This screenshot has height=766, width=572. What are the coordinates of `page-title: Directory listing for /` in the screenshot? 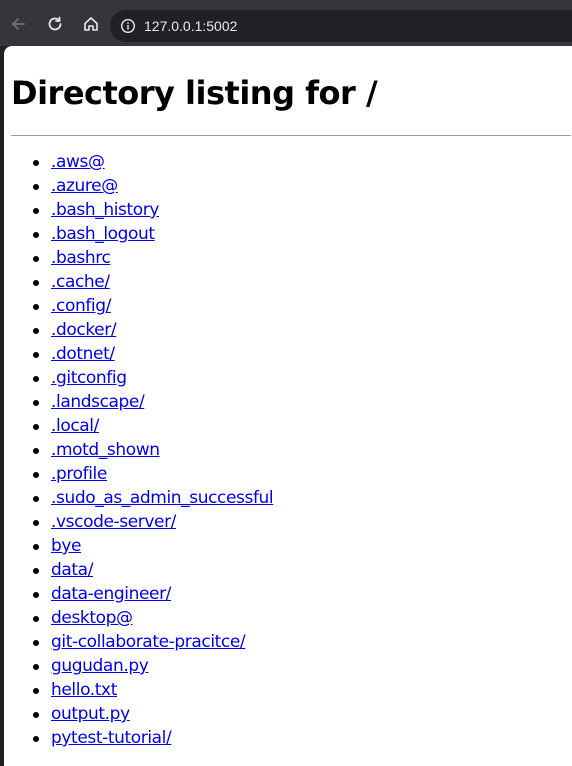 It's located at (194, 93).